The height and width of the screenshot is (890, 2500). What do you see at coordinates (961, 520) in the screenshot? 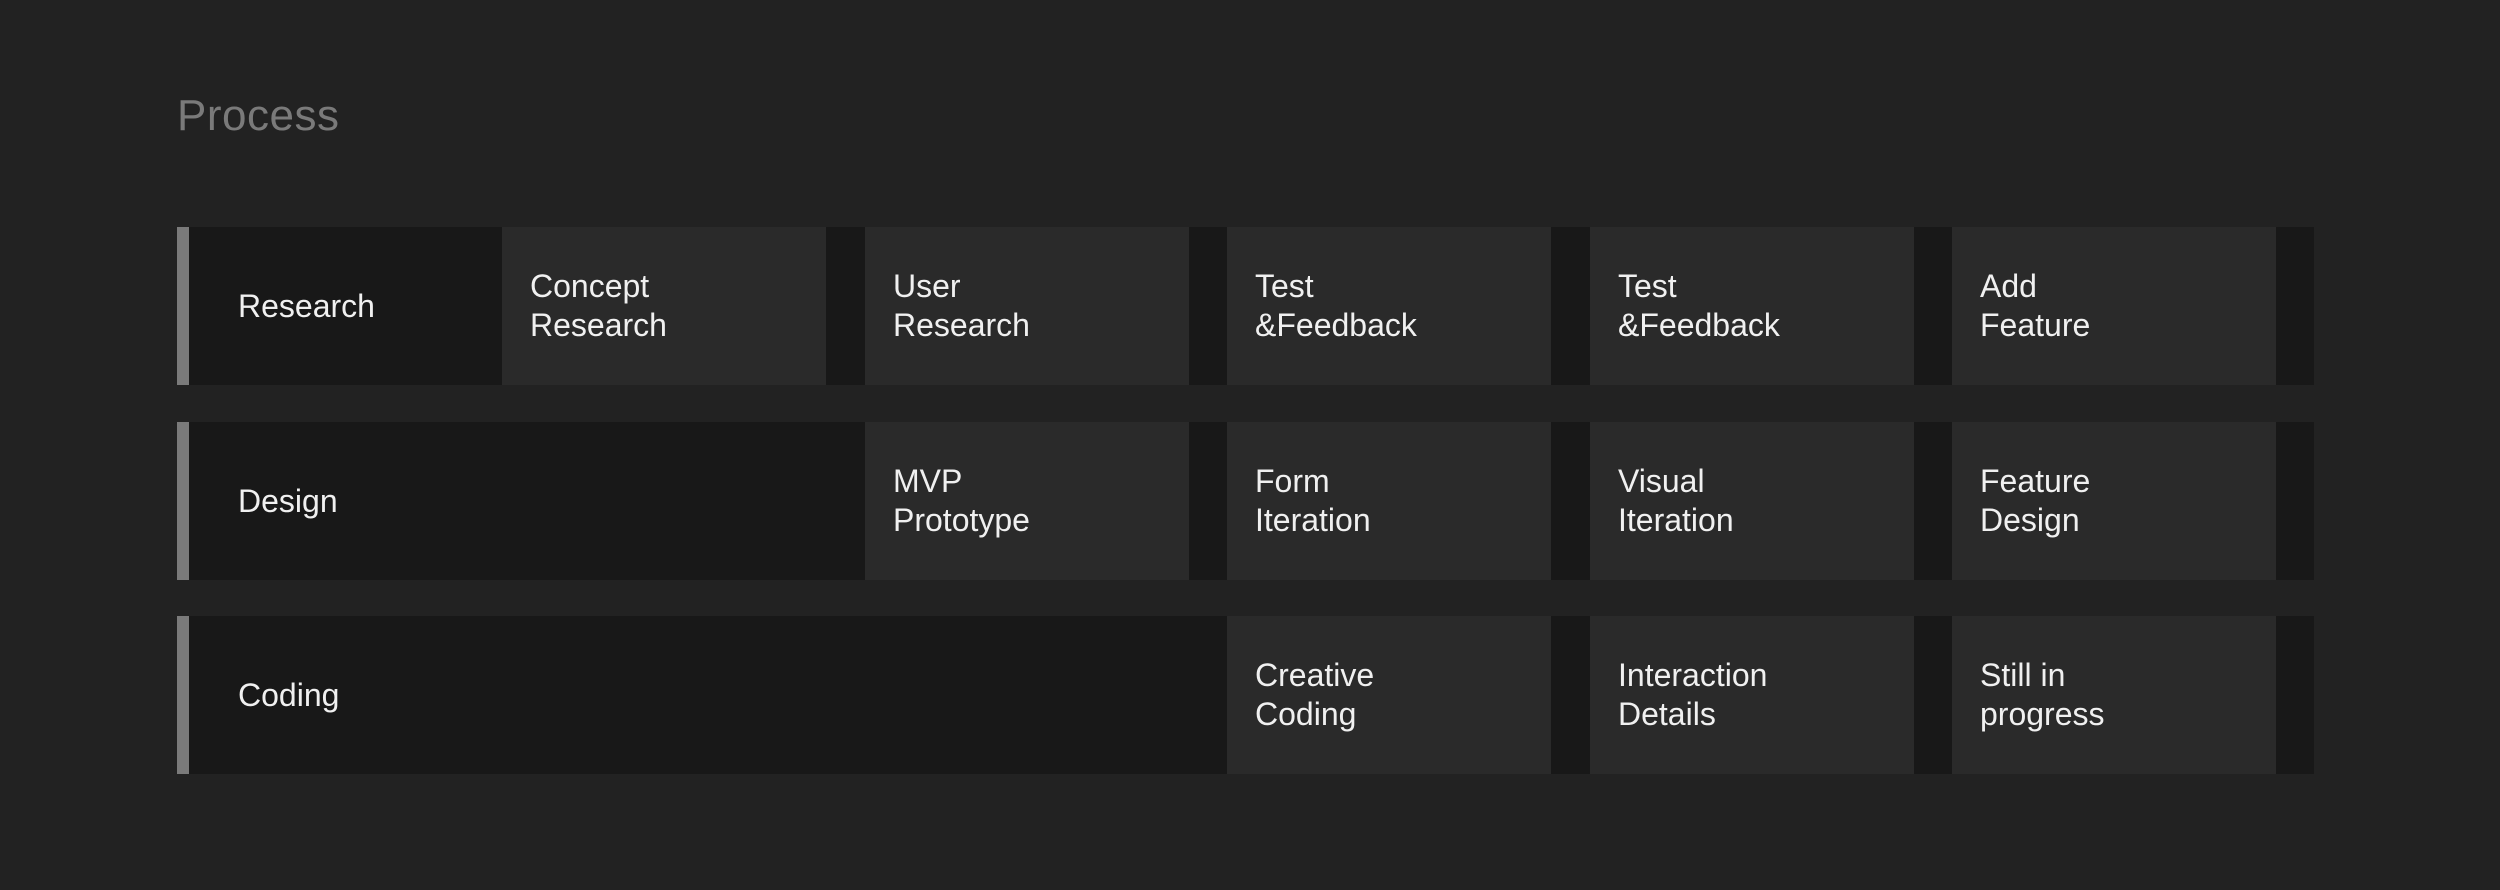
I see `stage-cell-line: Prototype` at bounding box center [961, 520].